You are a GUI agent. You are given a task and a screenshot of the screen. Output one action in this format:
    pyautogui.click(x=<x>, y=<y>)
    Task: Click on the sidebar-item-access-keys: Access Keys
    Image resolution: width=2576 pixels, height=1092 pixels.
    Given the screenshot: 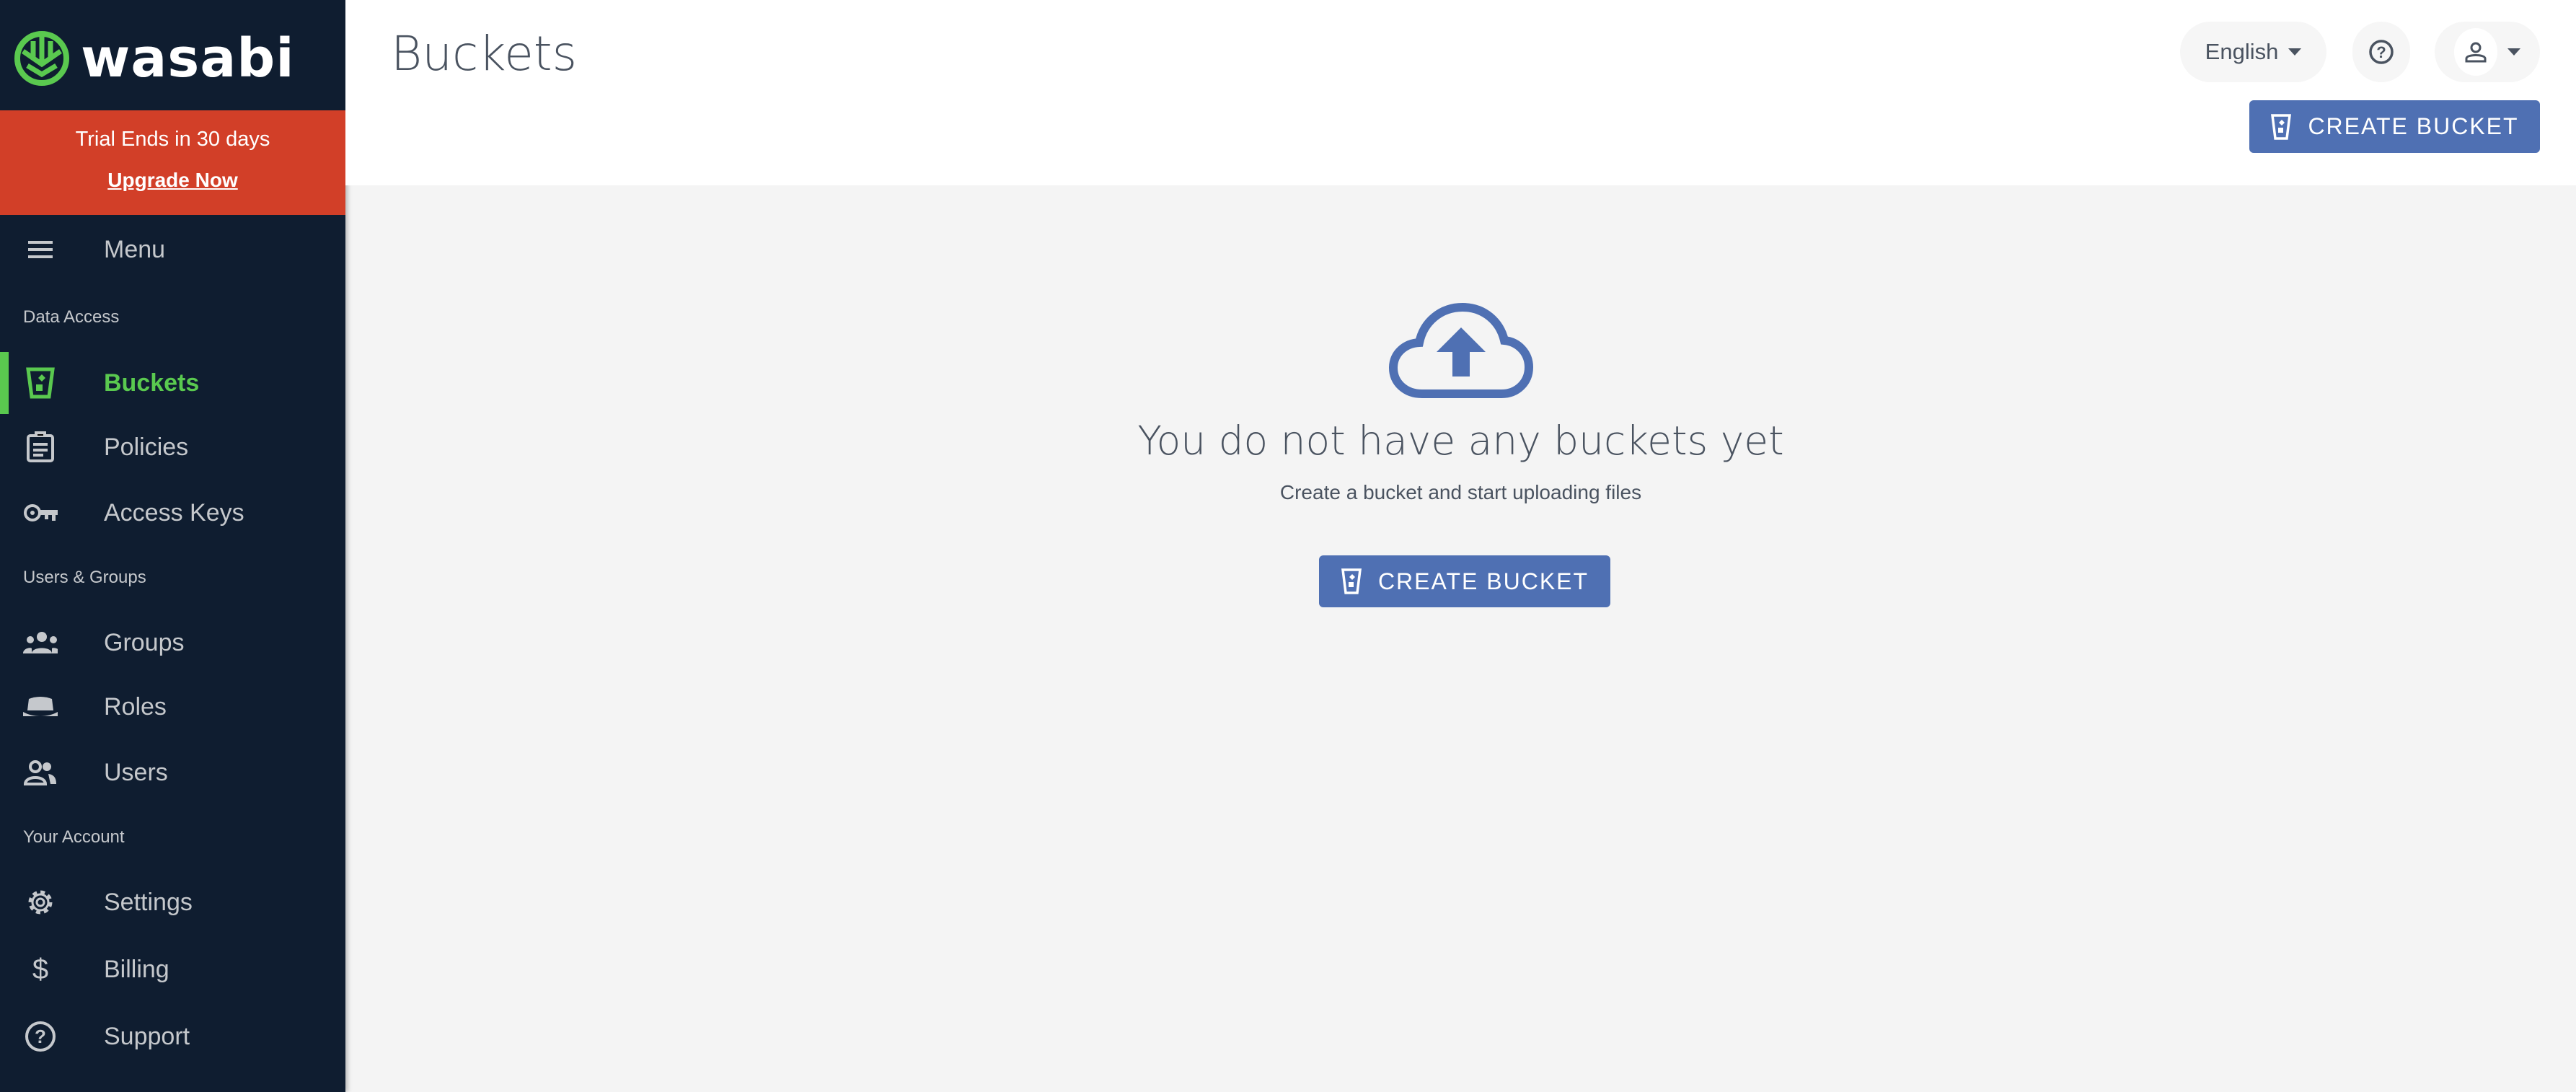 What is the action you would take?
    pyautogui.click(x=172, y=513)
    